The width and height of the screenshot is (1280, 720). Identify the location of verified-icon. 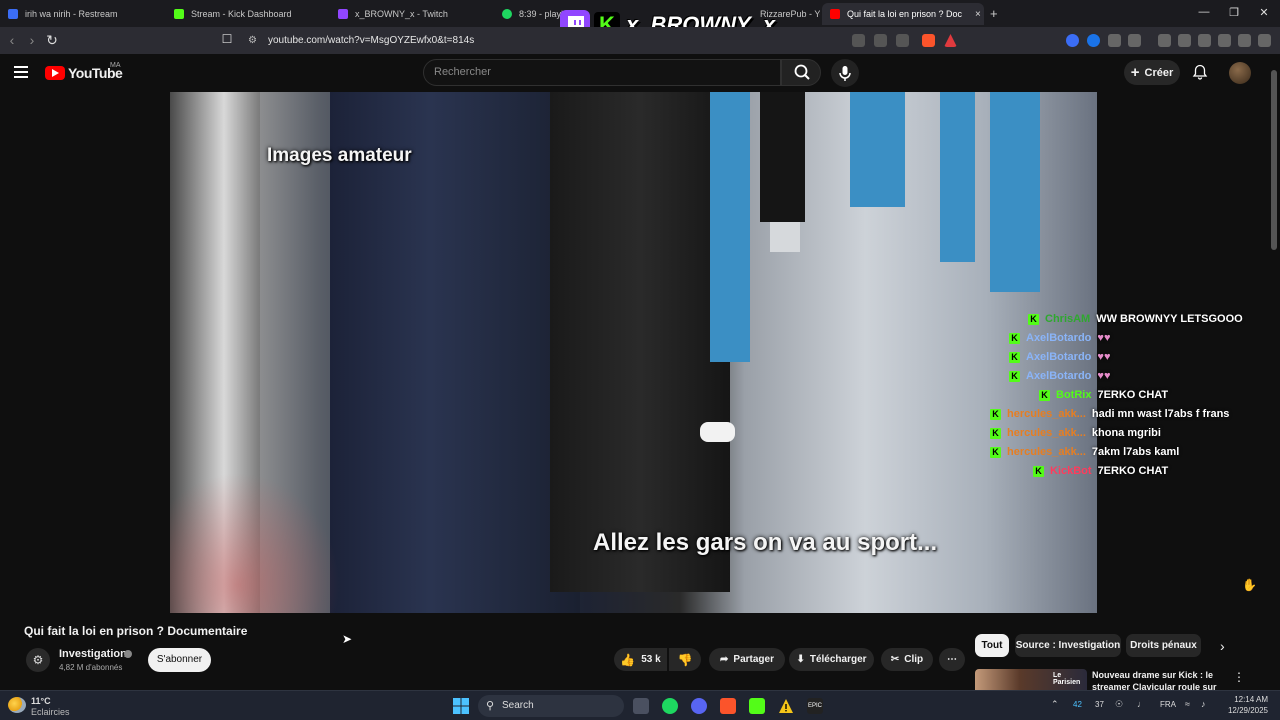
(128, 654).